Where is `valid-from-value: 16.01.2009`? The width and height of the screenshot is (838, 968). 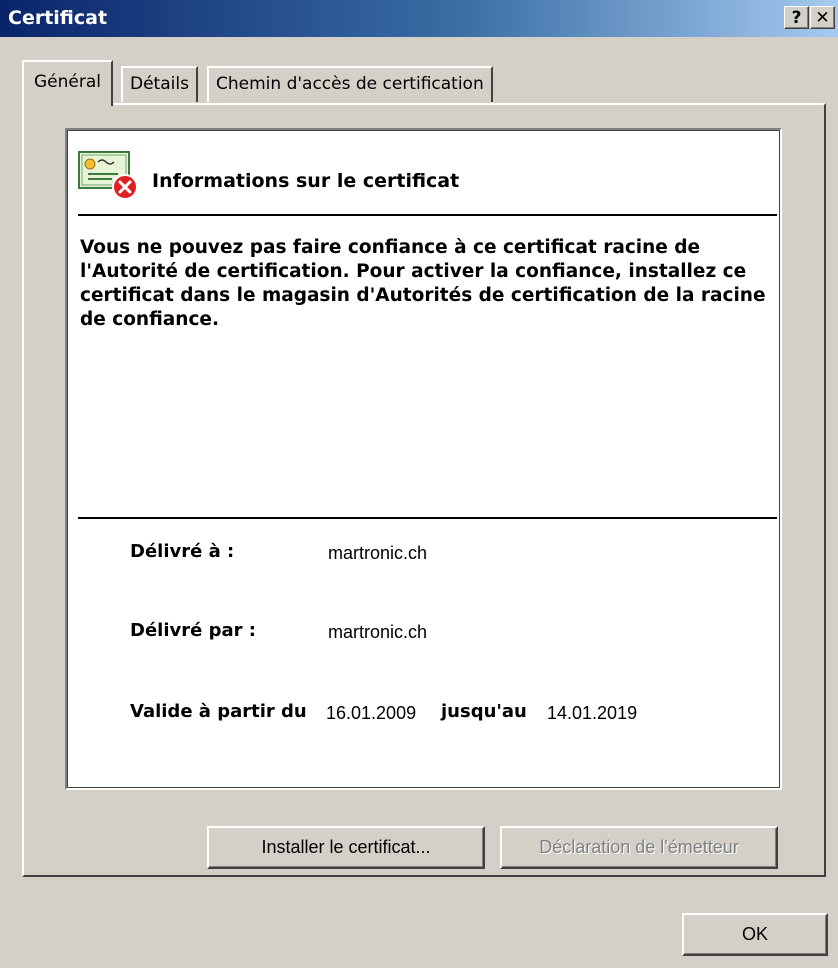
valid-from-value: 16.01.2009 is located at coordinates (371, 713).